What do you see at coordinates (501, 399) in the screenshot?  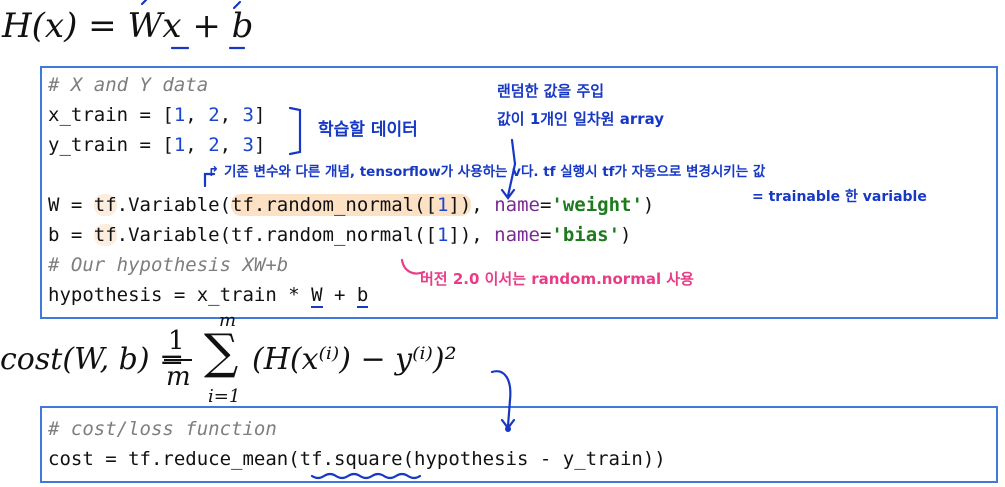 I see `arrow-to-cost-block` at bounding box center [501, 399].